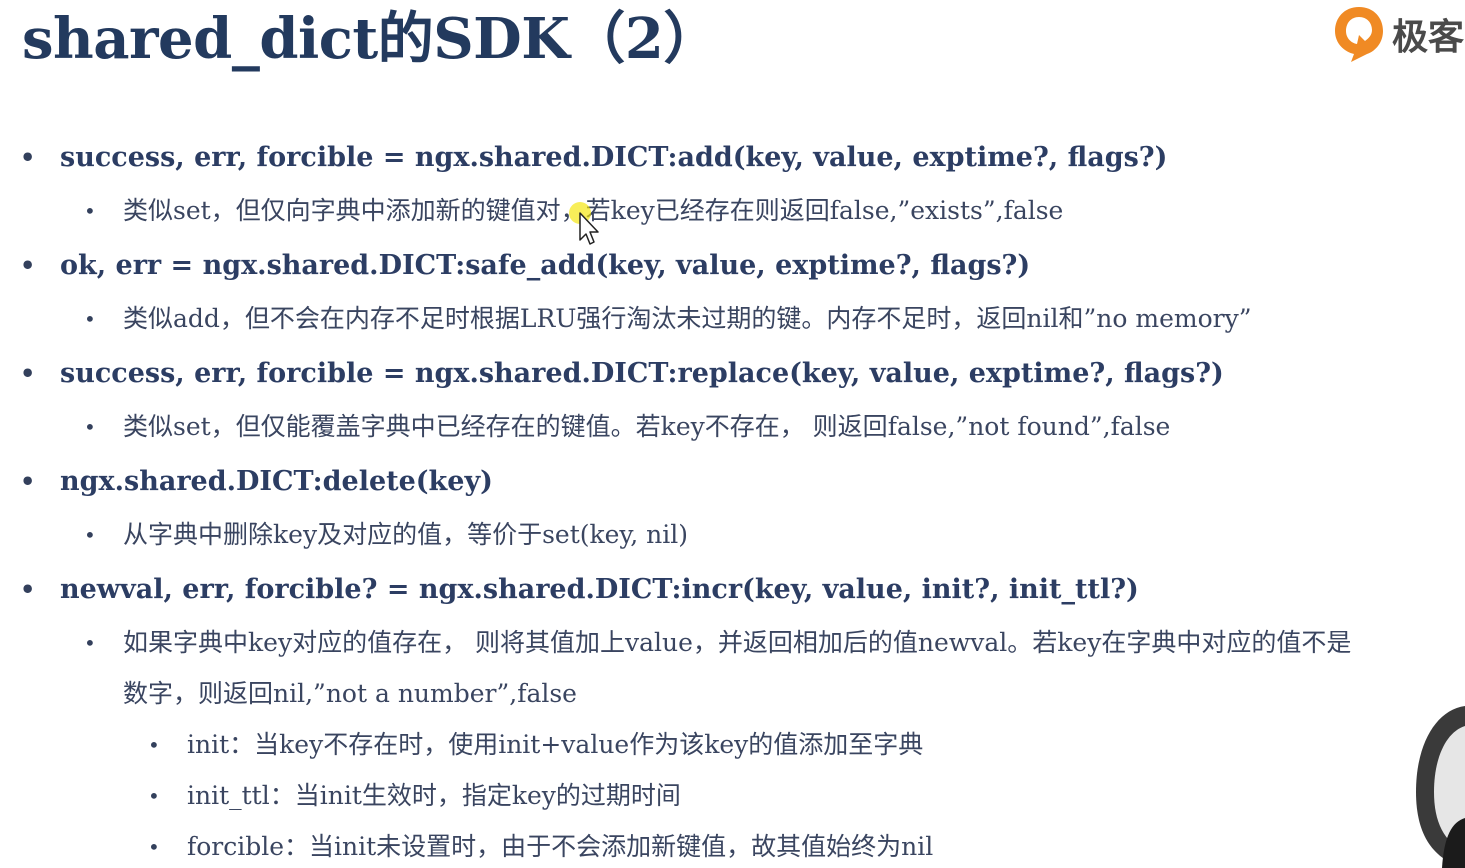 The height and width of the screenshot is (868, 1465). Describe the element at coordinates (370, 39) in the screenshot. I see `slide-title: shared_dict的SDK（2）` at that location.